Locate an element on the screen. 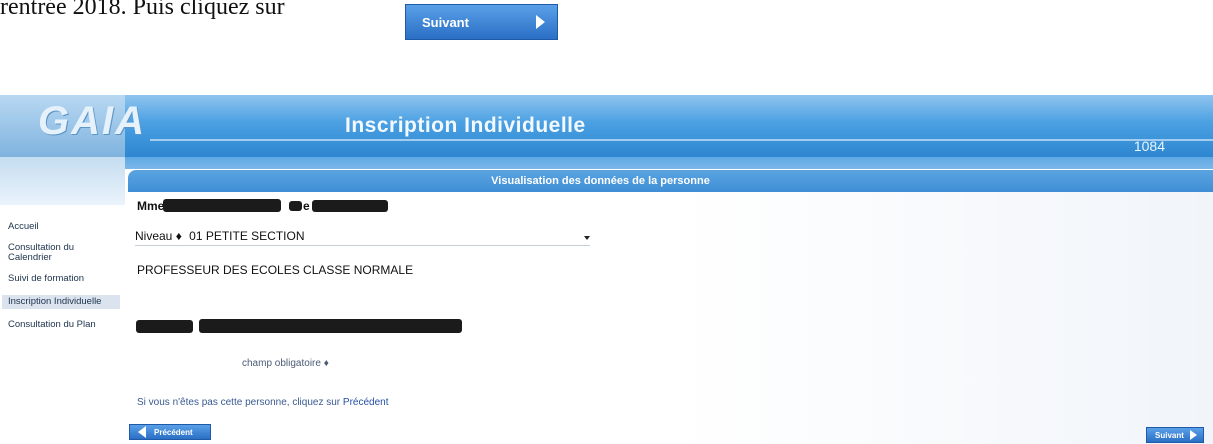 This screenshot has height=444, width=1213. salutation: Mme is located at coordinates (151, 206).